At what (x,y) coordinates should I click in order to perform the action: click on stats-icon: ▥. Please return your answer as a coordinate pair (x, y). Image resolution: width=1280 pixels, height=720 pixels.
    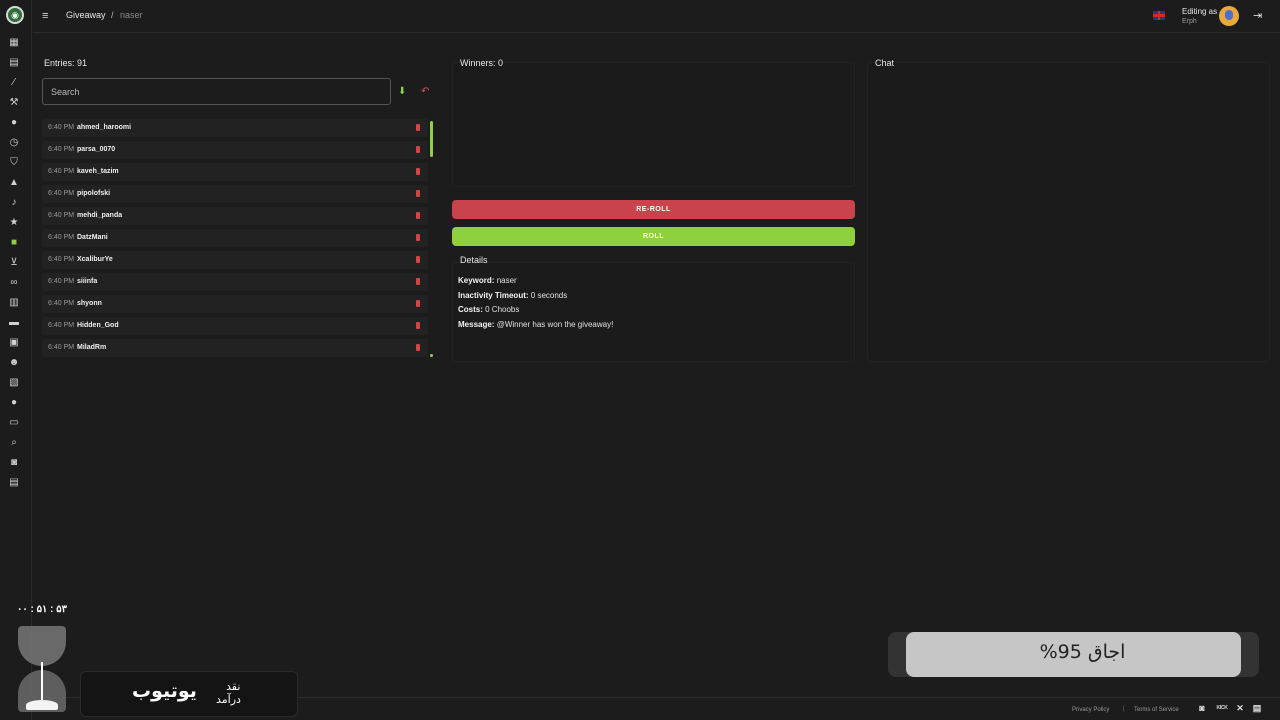
    Looking at the image, I should click on (14, 303).